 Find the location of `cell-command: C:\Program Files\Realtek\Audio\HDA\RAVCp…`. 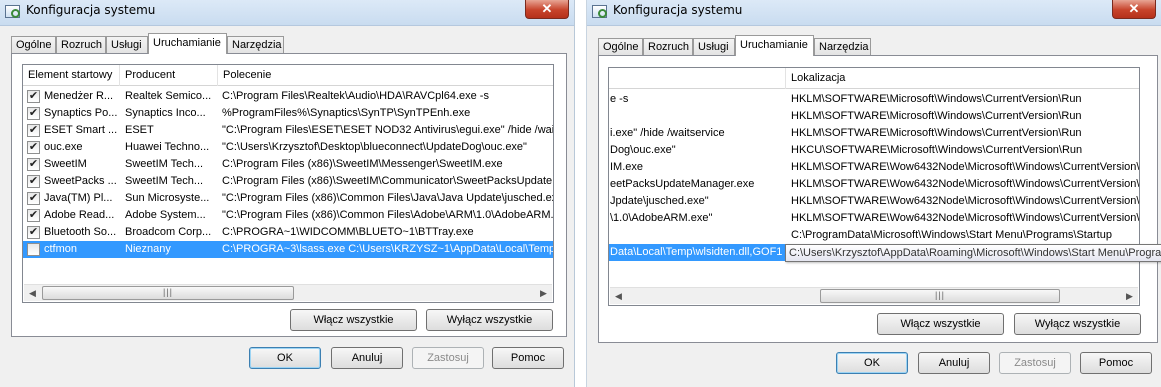

cell-command: C:\Program Files\Realtek\Audio\HDA\RAVCp… is located at coordinates (355, 96).